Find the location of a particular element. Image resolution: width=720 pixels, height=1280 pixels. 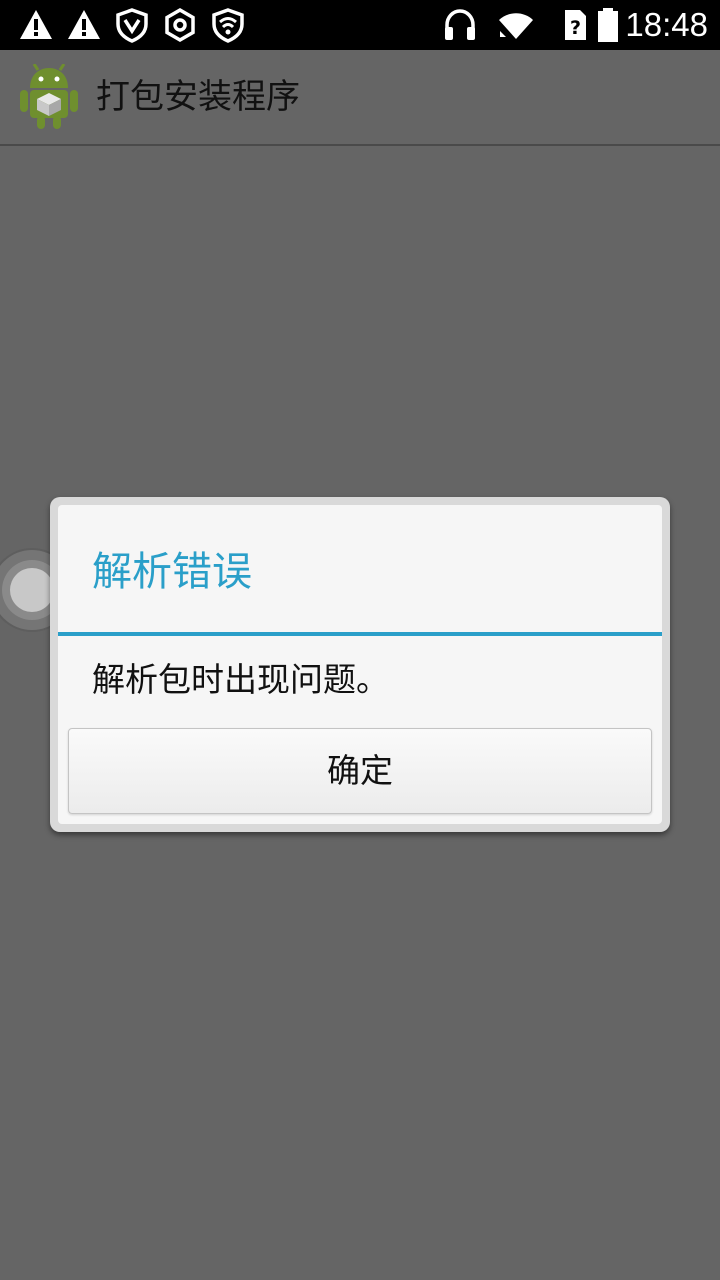

shield-wifi-icon is located at coordinates (228, 25).